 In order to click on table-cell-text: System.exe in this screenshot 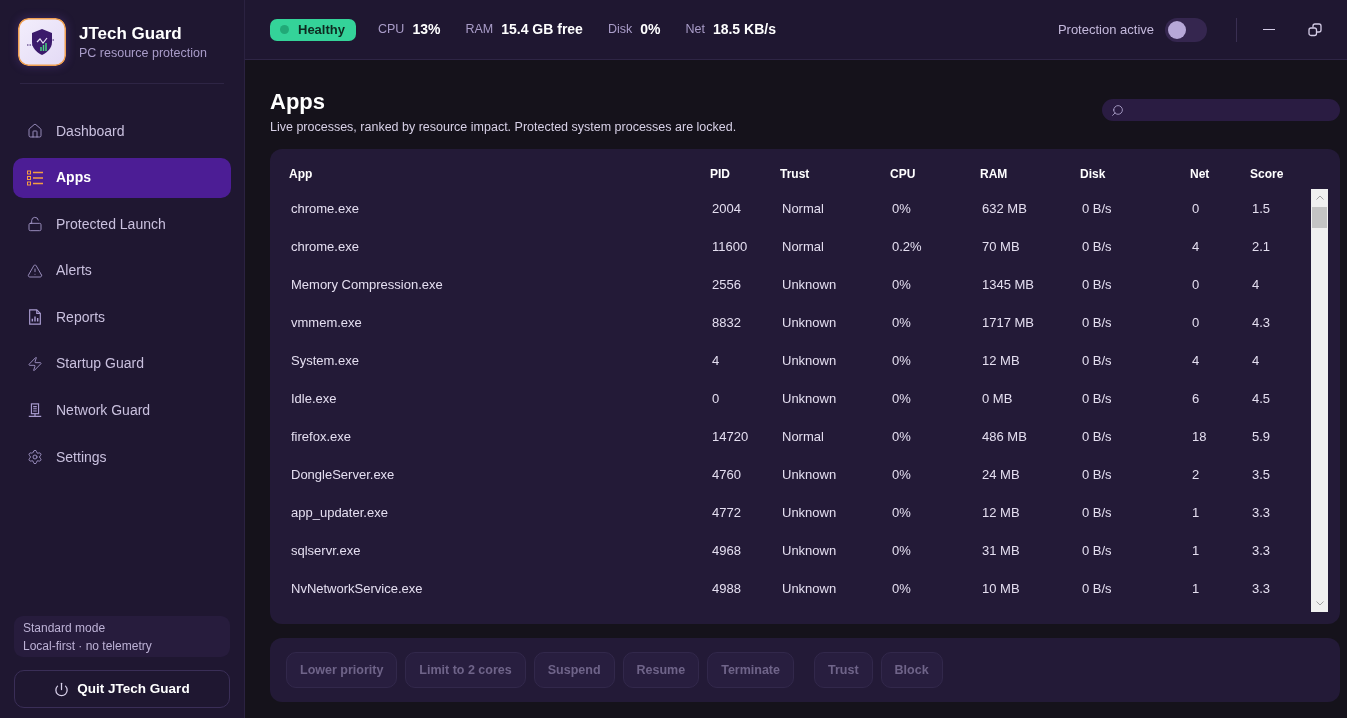, I will do `click(325, 361)`.